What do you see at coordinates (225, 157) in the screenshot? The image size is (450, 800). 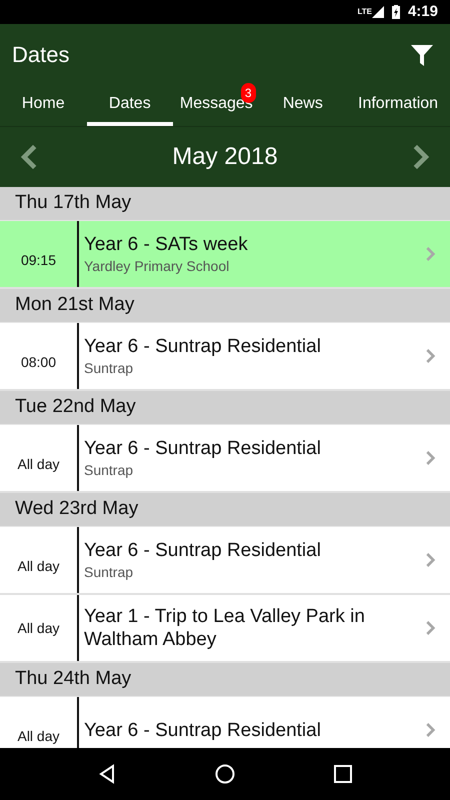 I see `month-title: May 2018` at bounding box center [225, 157].